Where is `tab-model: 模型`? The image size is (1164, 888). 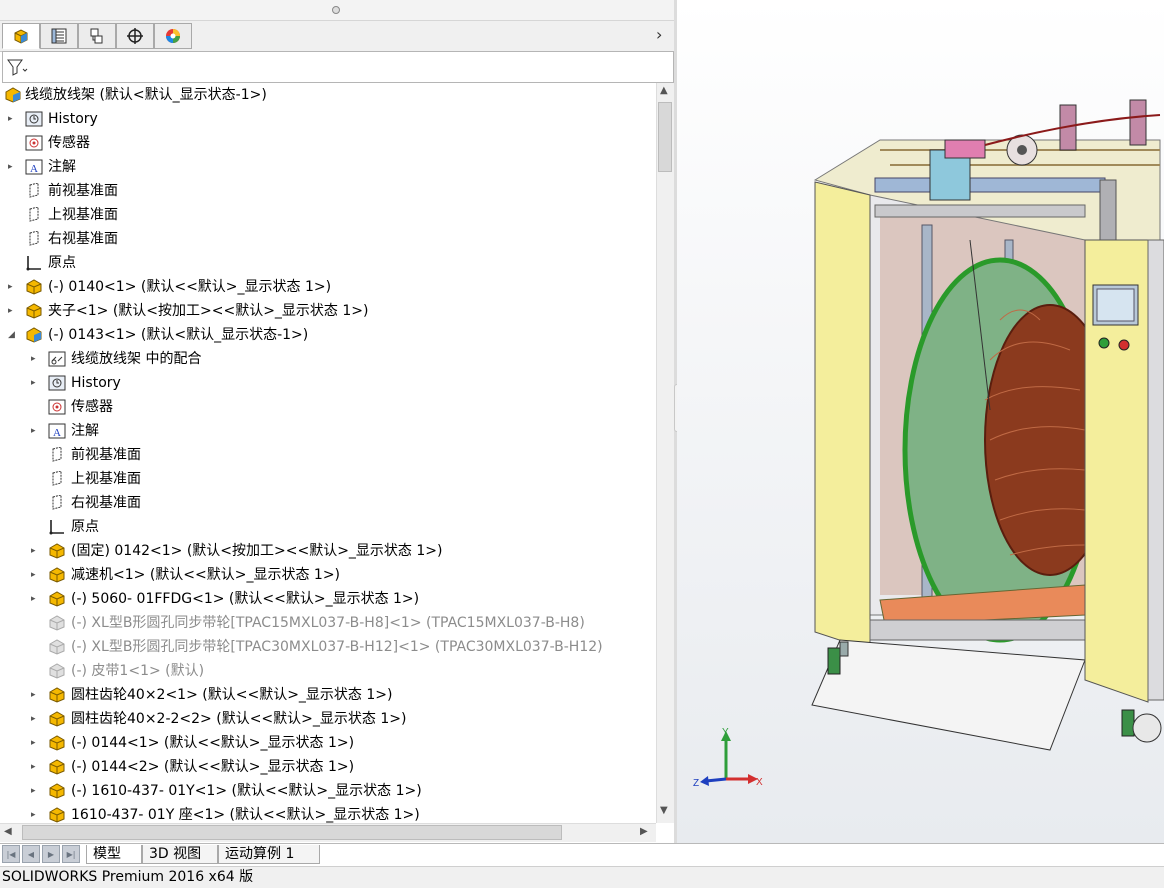 tab-model: 模型 is located at coordinates (114, 854).